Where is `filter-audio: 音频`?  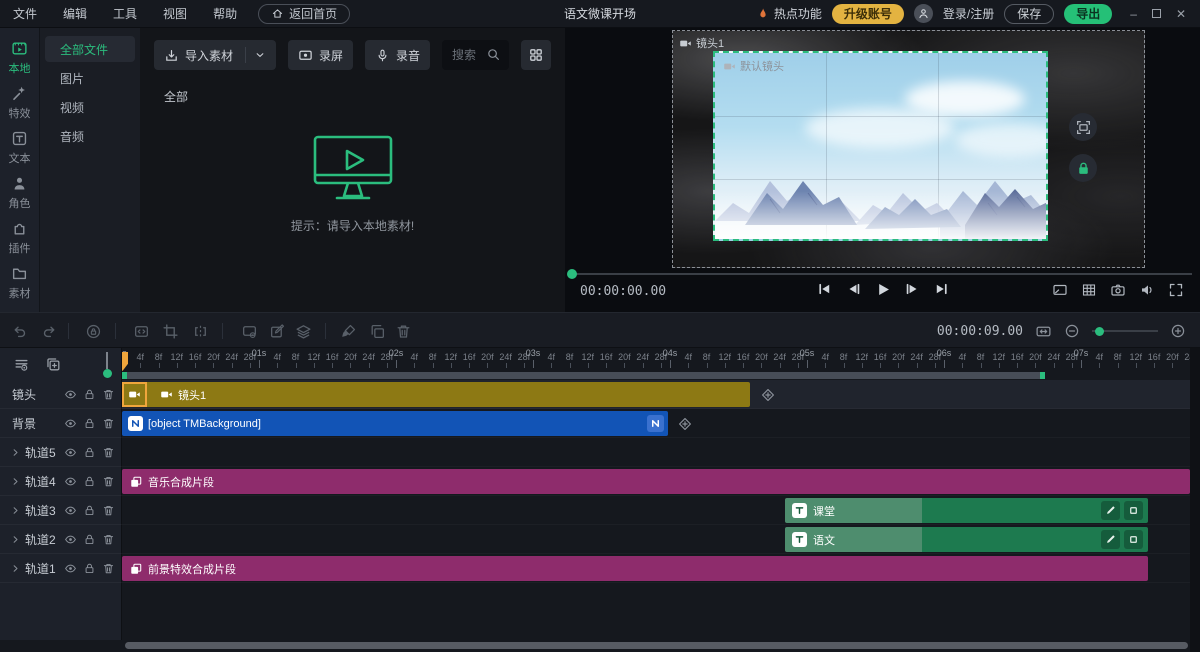
filter-audio: 音频 is located at coordinates (90, 136).